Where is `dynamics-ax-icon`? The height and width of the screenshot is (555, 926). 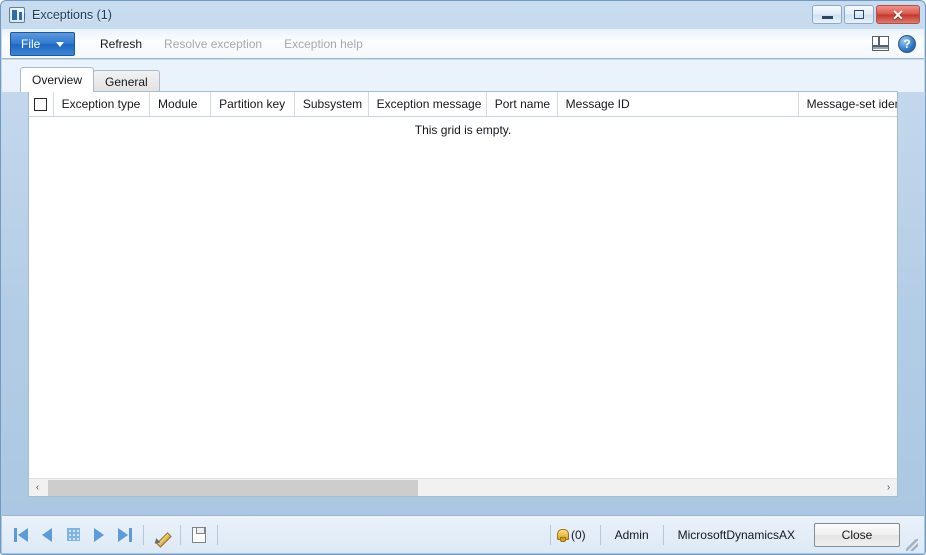
dynamics-ax-icon is located at coordinates (17, 15).